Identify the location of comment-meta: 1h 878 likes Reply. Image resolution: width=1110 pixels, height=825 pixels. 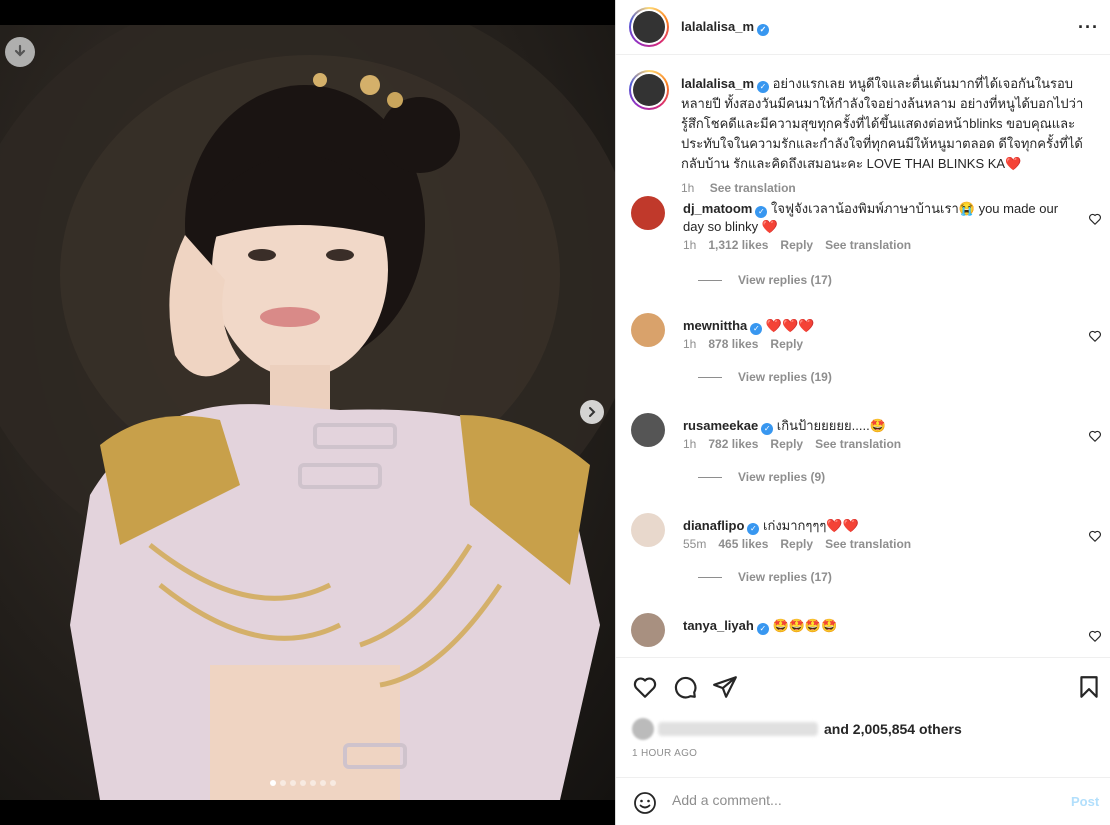
(749, 344).